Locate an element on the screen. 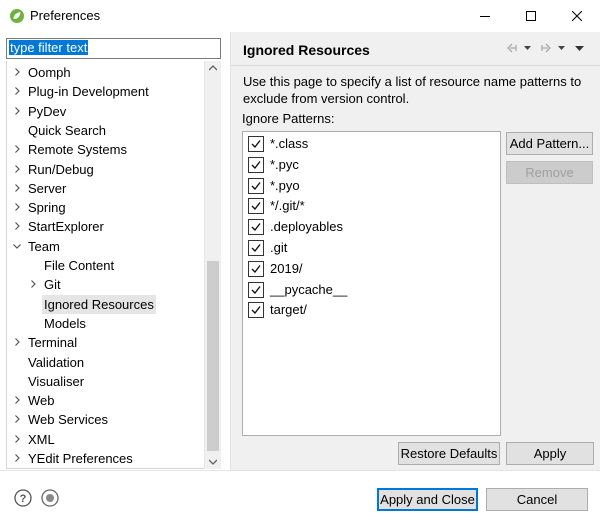 The width and height of the screenshot is (600, 528). tree-item: Plug-in Development is located at coordinates (105, 91).